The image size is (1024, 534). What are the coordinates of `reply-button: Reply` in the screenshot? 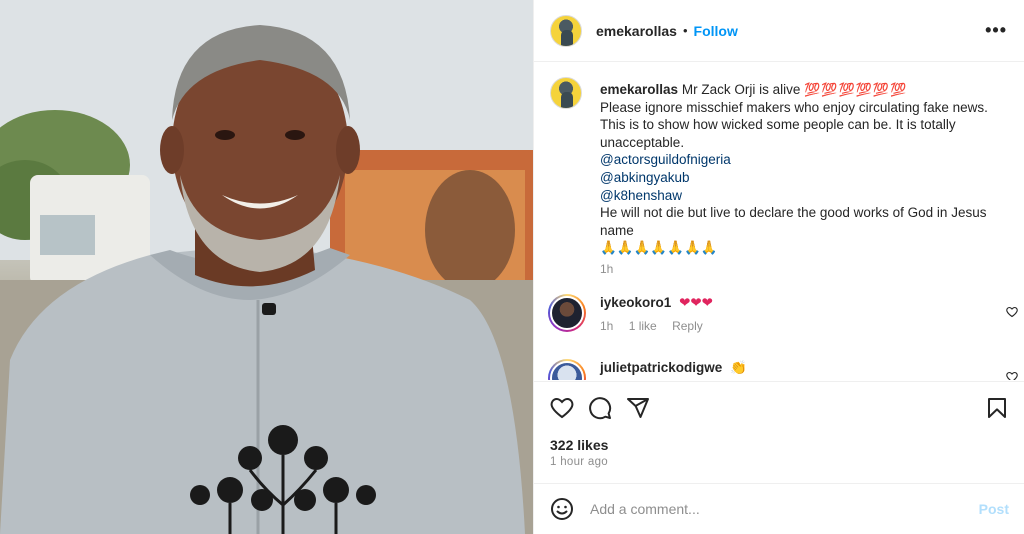 It's located at (687, 326).